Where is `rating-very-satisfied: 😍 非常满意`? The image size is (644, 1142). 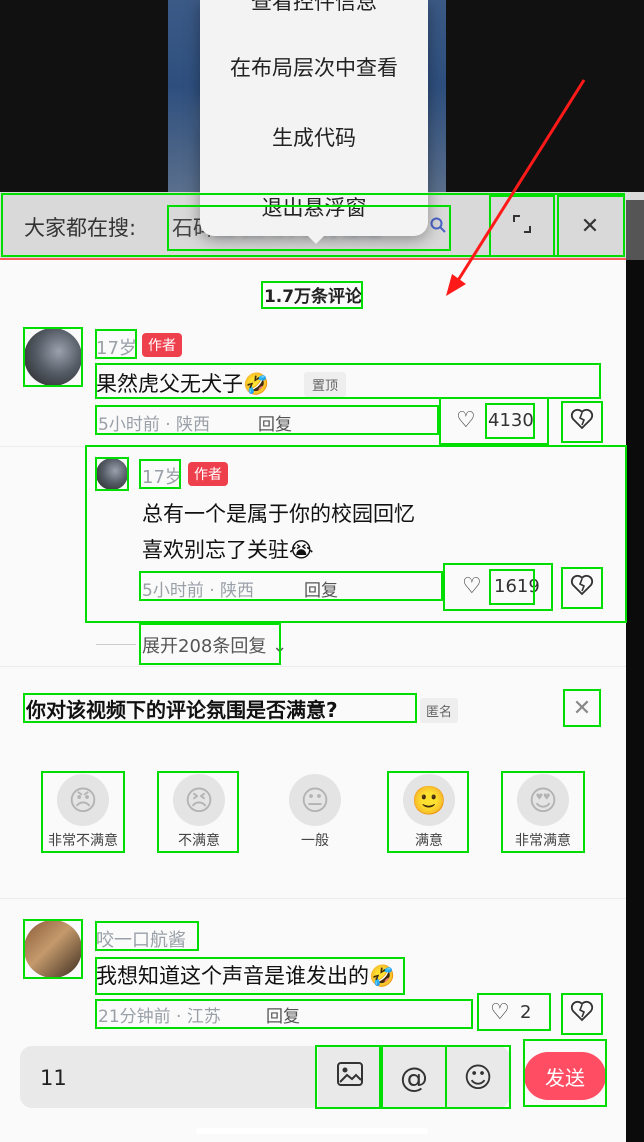
rating-very-satisfied: 😍 非常满意 is located at coordinates (543, 812).